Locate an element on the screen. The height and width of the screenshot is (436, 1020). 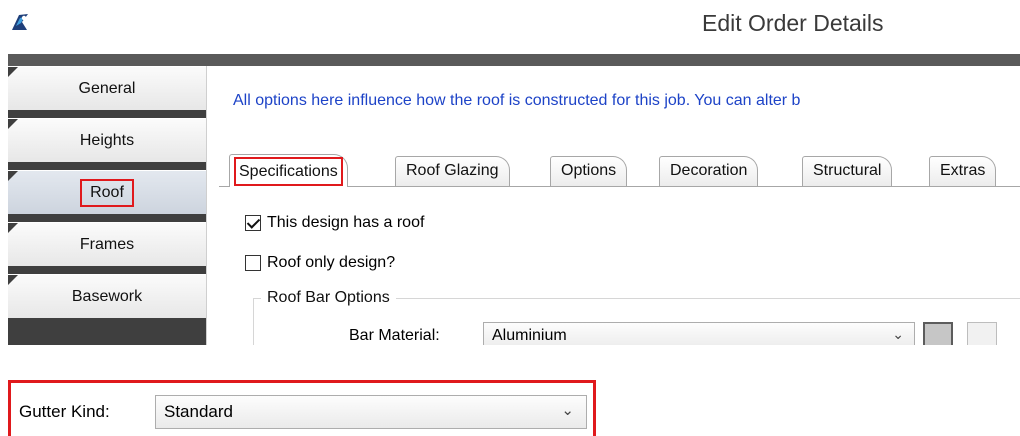
nav-roof-button: Roof is located at coordinates (107, 192).